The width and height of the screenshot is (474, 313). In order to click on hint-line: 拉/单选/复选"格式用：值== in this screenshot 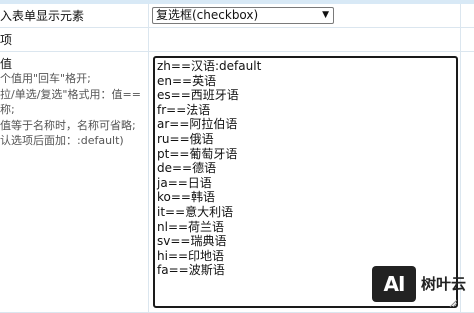, I will do `click(70, 94)`.